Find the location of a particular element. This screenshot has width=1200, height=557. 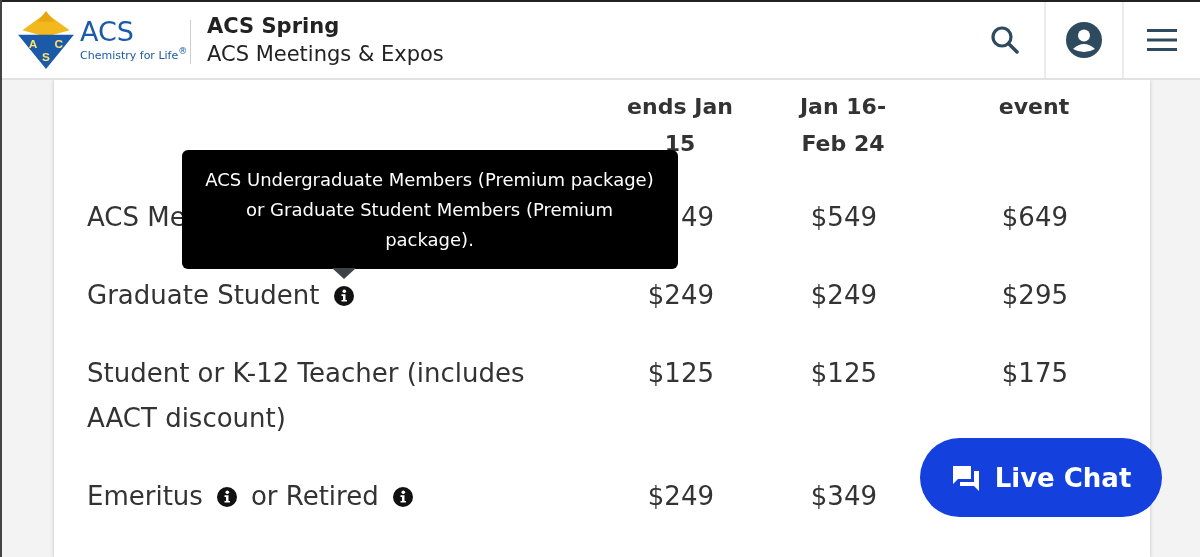

logo-wordmark: ACS is located at coordinates (107, 32).